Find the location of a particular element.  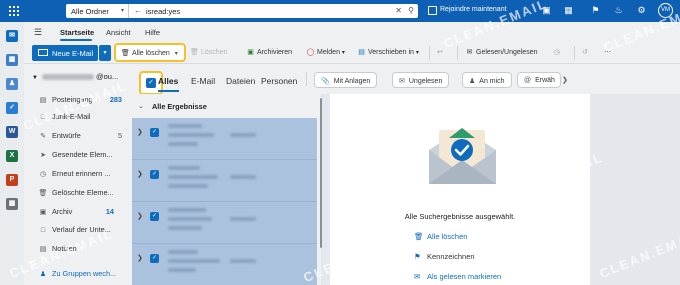

new-mail-dropdown: ▾ is located at coordinates (105, 53).